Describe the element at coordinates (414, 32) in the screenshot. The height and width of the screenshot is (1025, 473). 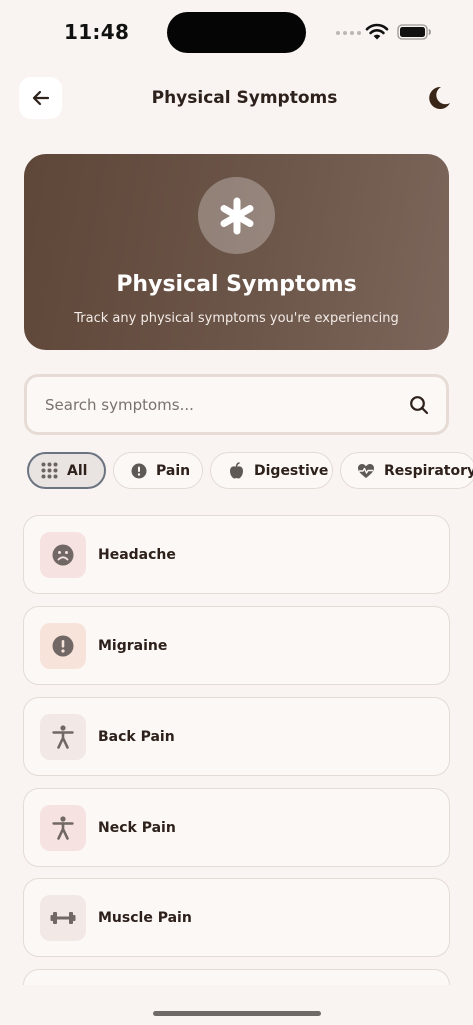
I see `battery-icon` at that location.